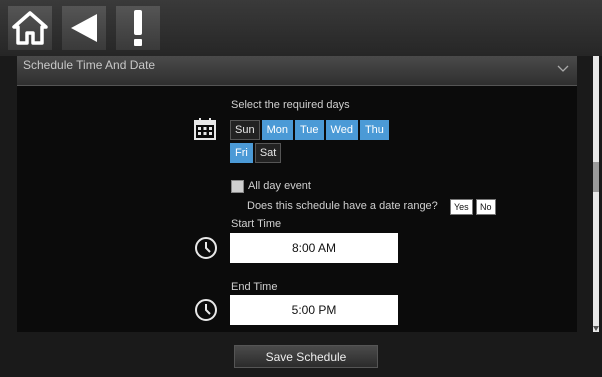  Describe the element at coordinates (314, 248) in the screenshot. I see `start-time-field: 8:00 AM` at that location.